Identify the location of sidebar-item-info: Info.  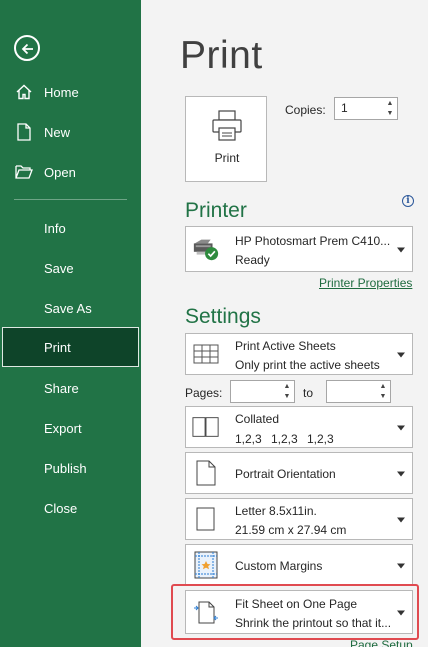
(70, 228).